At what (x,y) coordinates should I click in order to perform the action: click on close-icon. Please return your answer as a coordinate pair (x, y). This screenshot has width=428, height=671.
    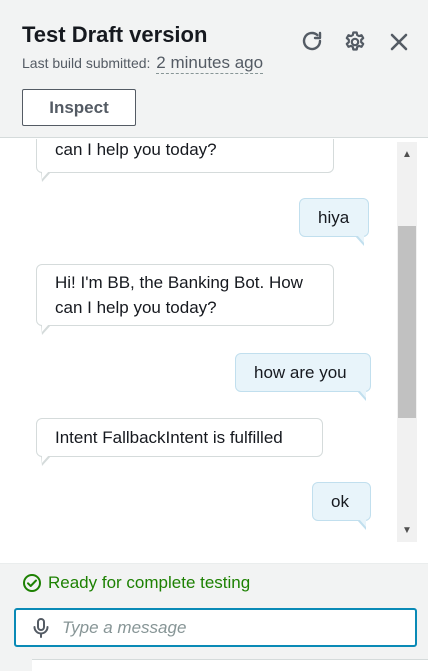
    Looking at the image, I should click on (399, 42).